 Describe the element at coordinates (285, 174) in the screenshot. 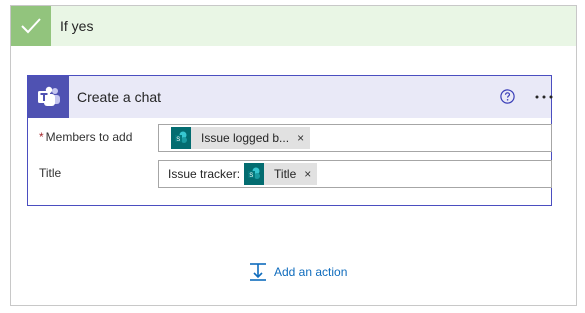

I see `token-label: Title` at that location.